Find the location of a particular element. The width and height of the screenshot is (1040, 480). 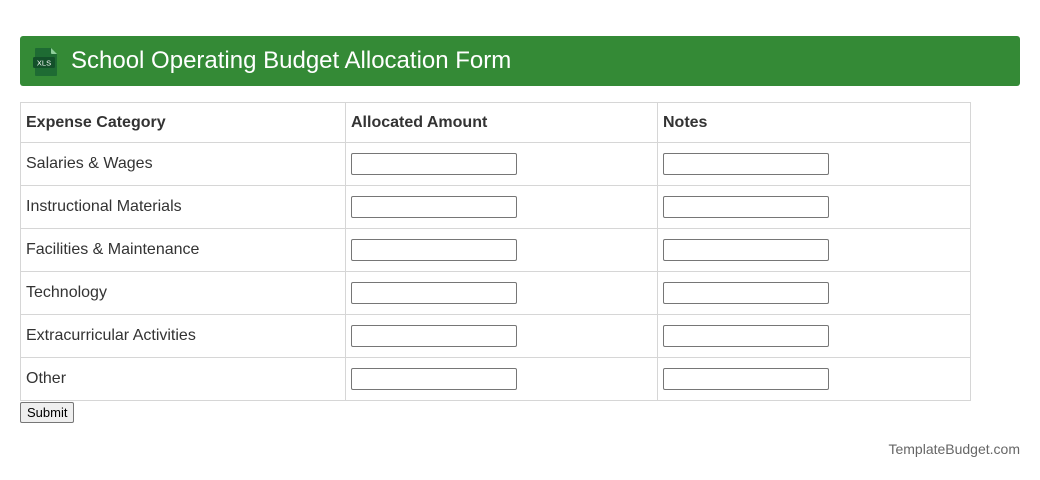

page-title: School Operating Budget Allocation Form is located at coordinates (291, 60).